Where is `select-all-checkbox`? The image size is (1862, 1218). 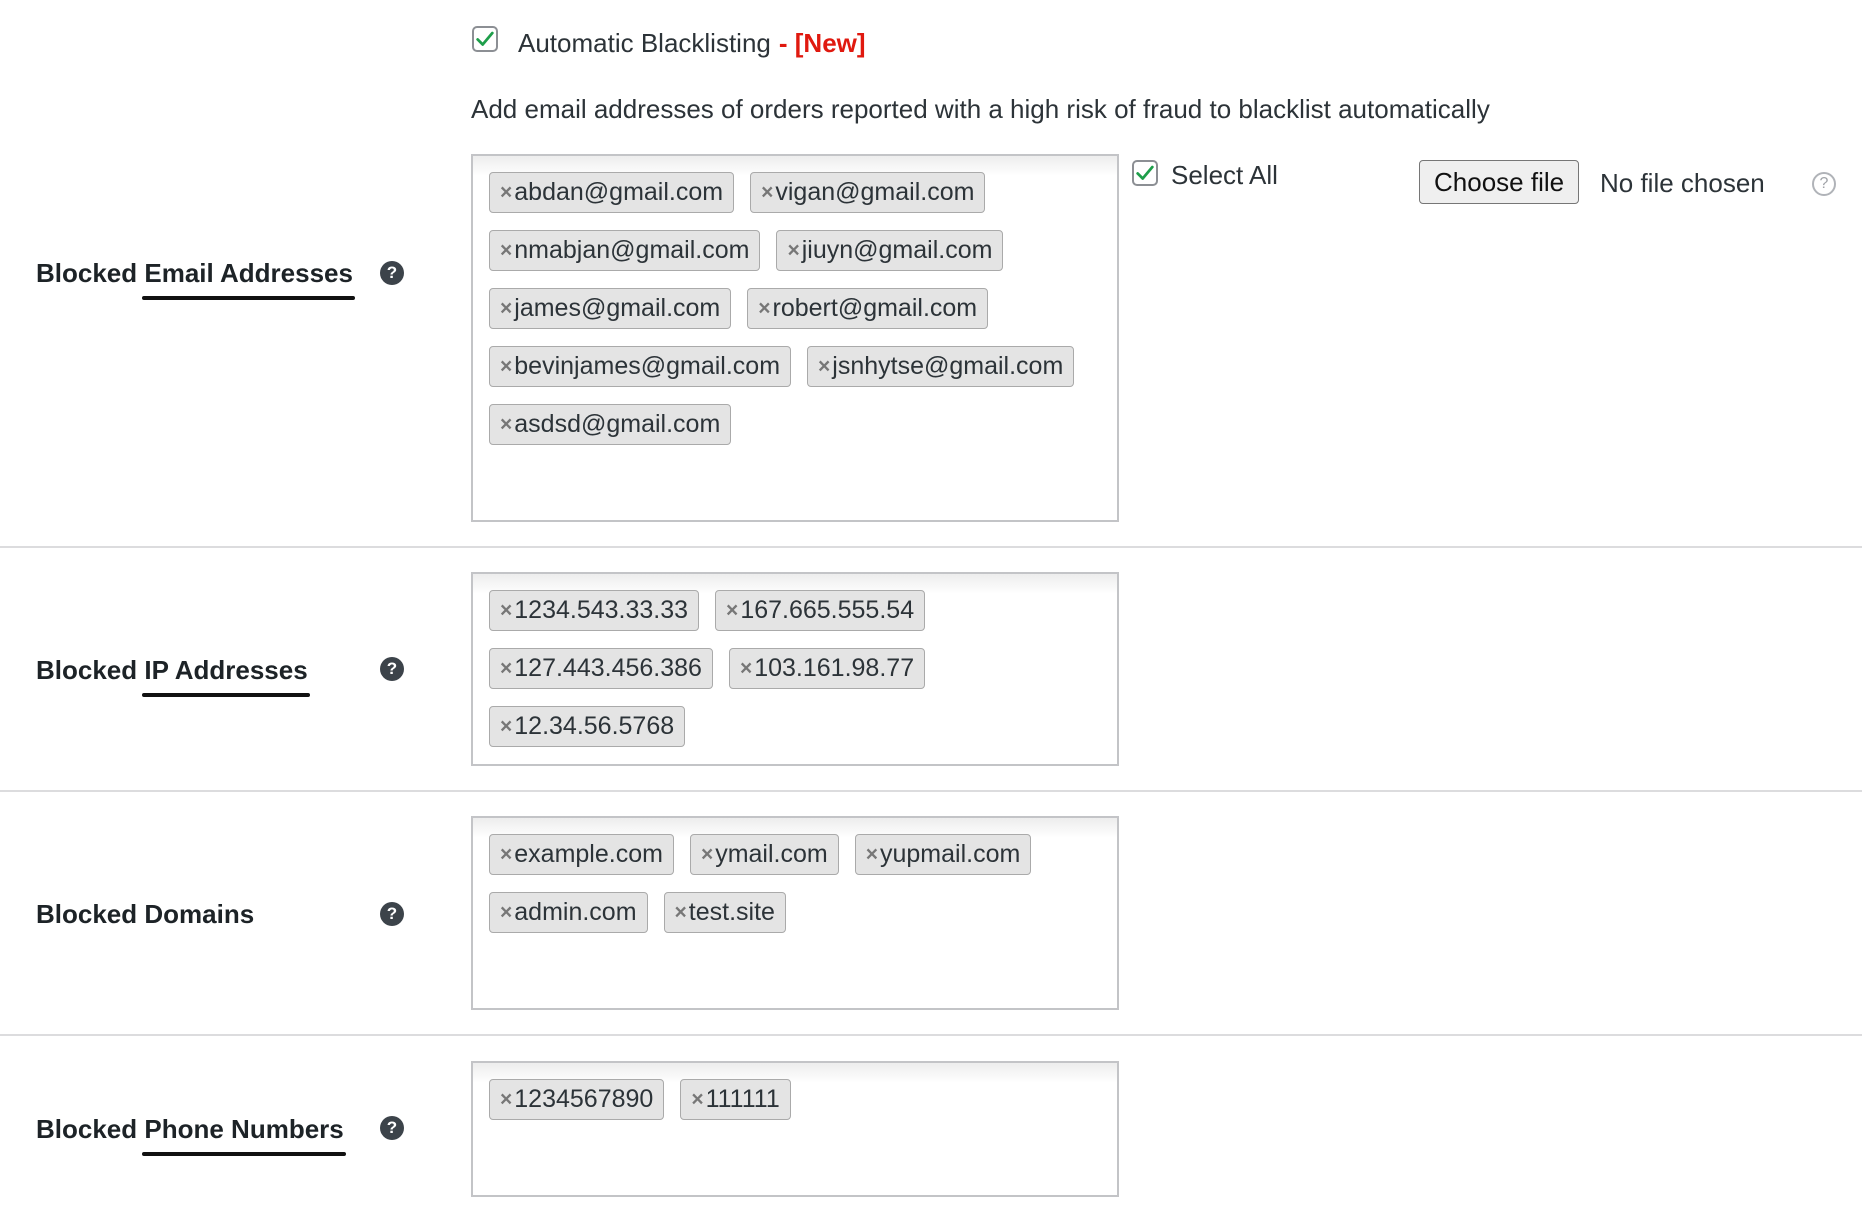 select-all-checkbox is located at coordinates (1145, 173).